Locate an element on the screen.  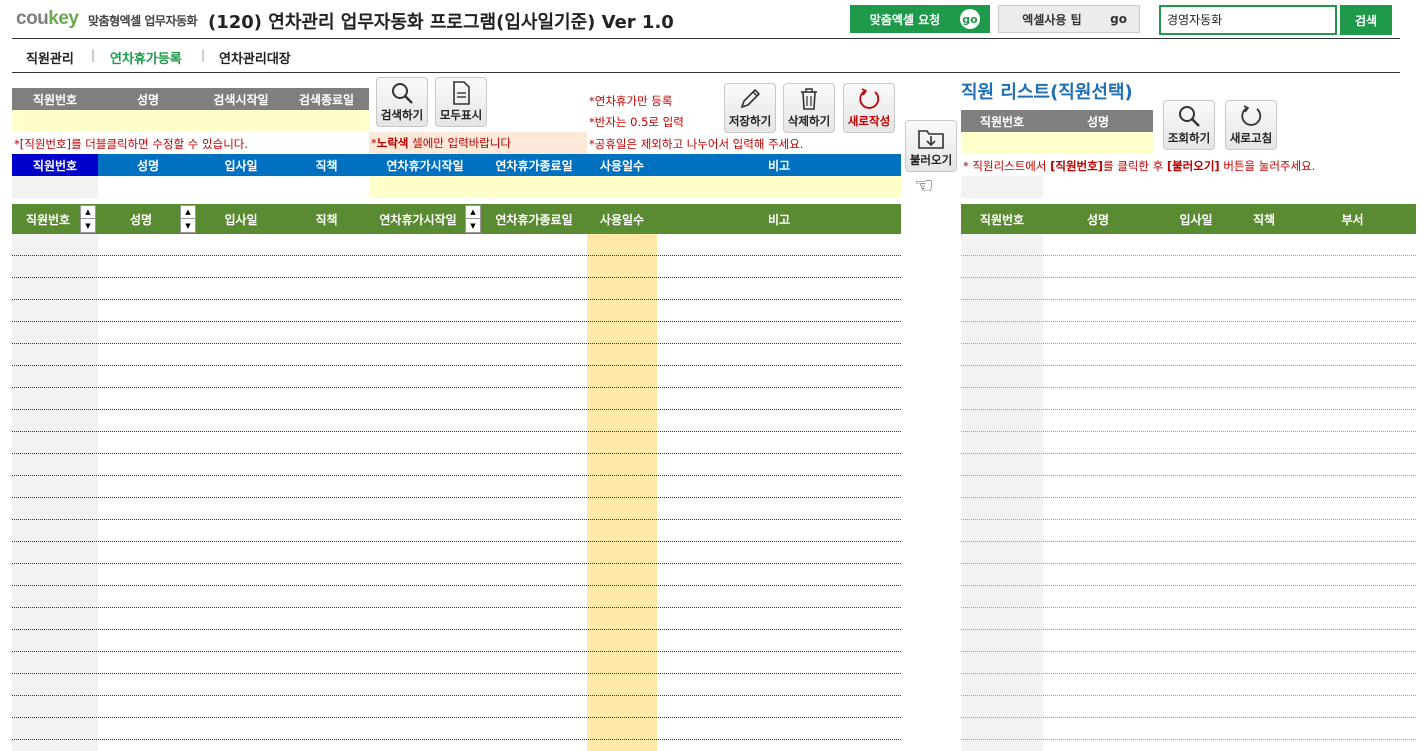
load-button-label: 불러오기 is located at coordinates (931, 160).